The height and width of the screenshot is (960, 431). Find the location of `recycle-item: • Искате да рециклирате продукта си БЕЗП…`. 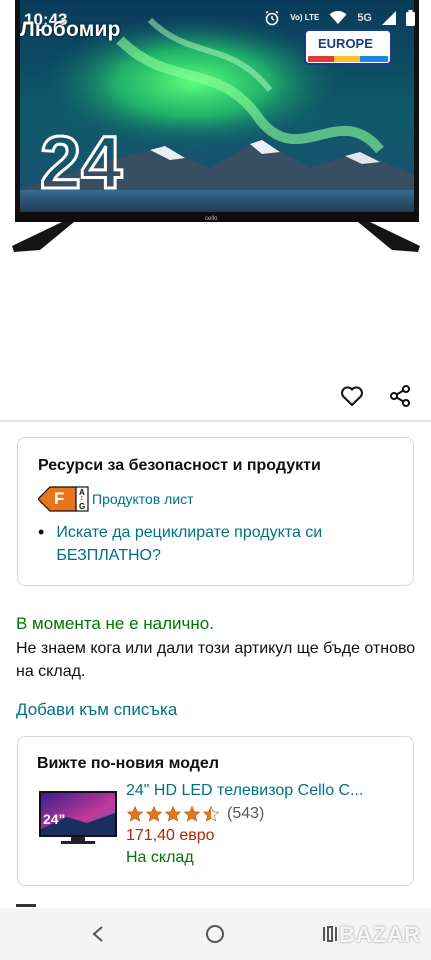

recycle-item: • Искате да рециклирате продукта си БЕЗП… is located at coordinates (218, 544).